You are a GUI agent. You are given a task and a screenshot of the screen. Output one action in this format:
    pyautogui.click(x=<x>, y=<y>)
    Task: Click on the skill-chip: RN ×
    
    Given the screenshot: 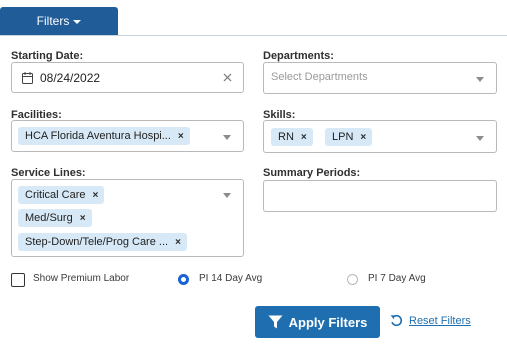 What is the action you would take?
    pyautogui.click(x=292, y=137)
    